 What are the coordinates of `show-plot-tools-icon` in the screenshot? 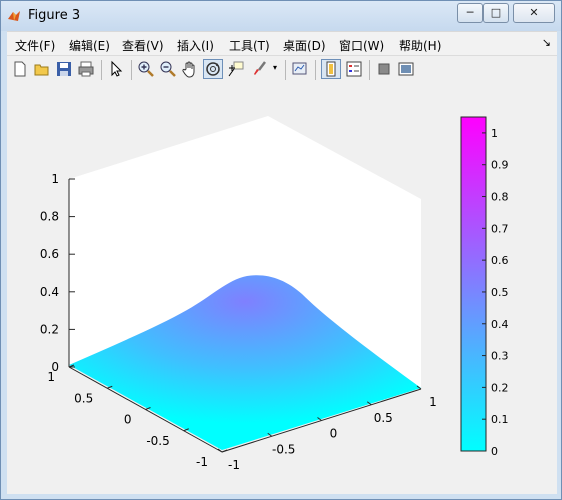 It's located at (406, 69).